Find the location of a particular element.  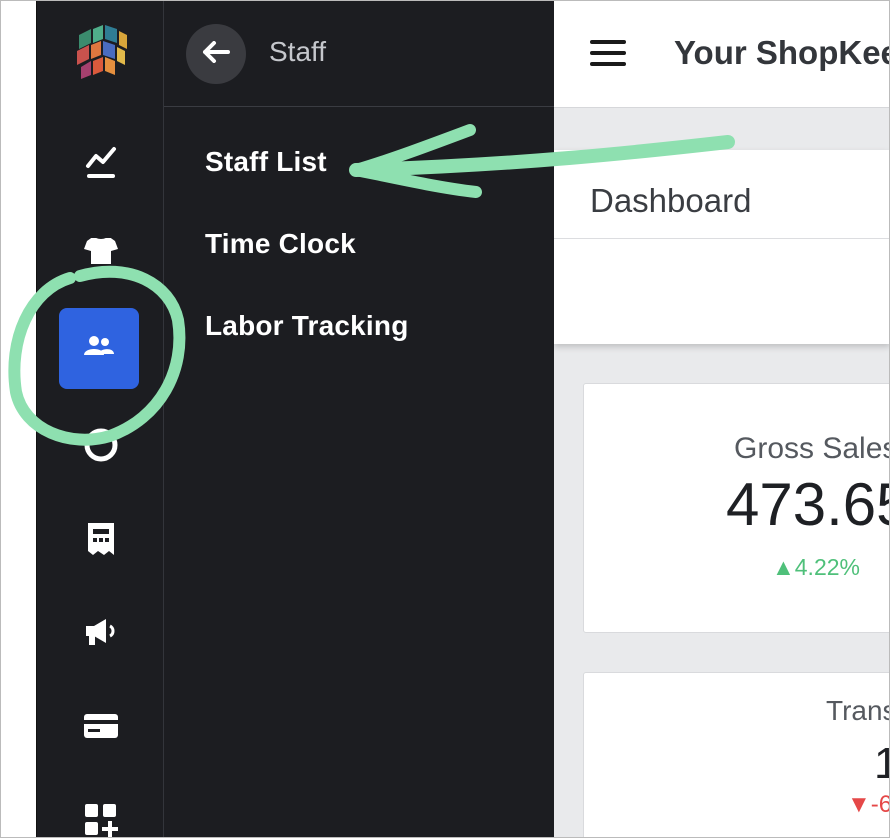

logo-icon is located at coordinates (100, 54).